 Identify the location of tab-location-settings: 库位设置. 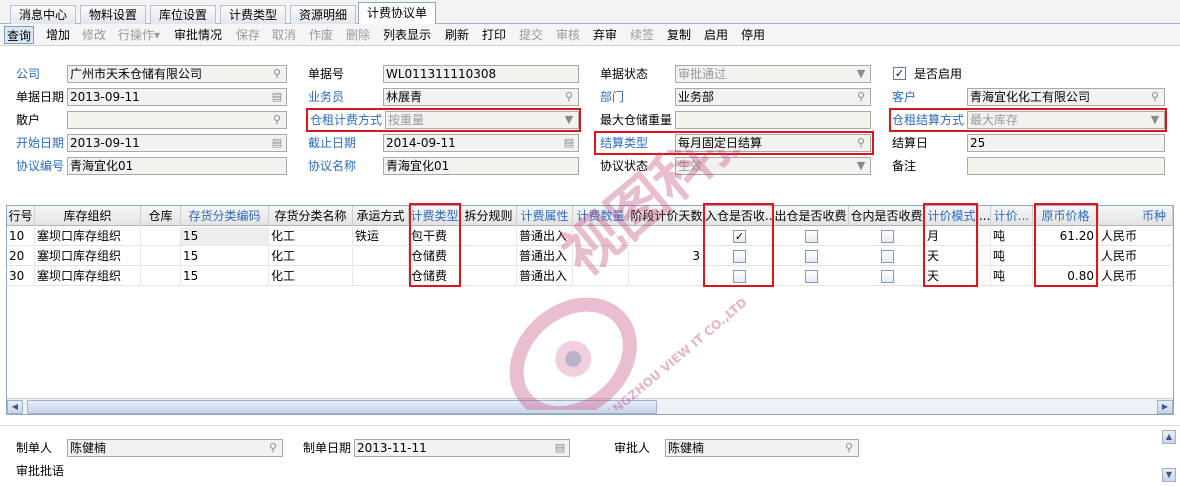
(183, 14).